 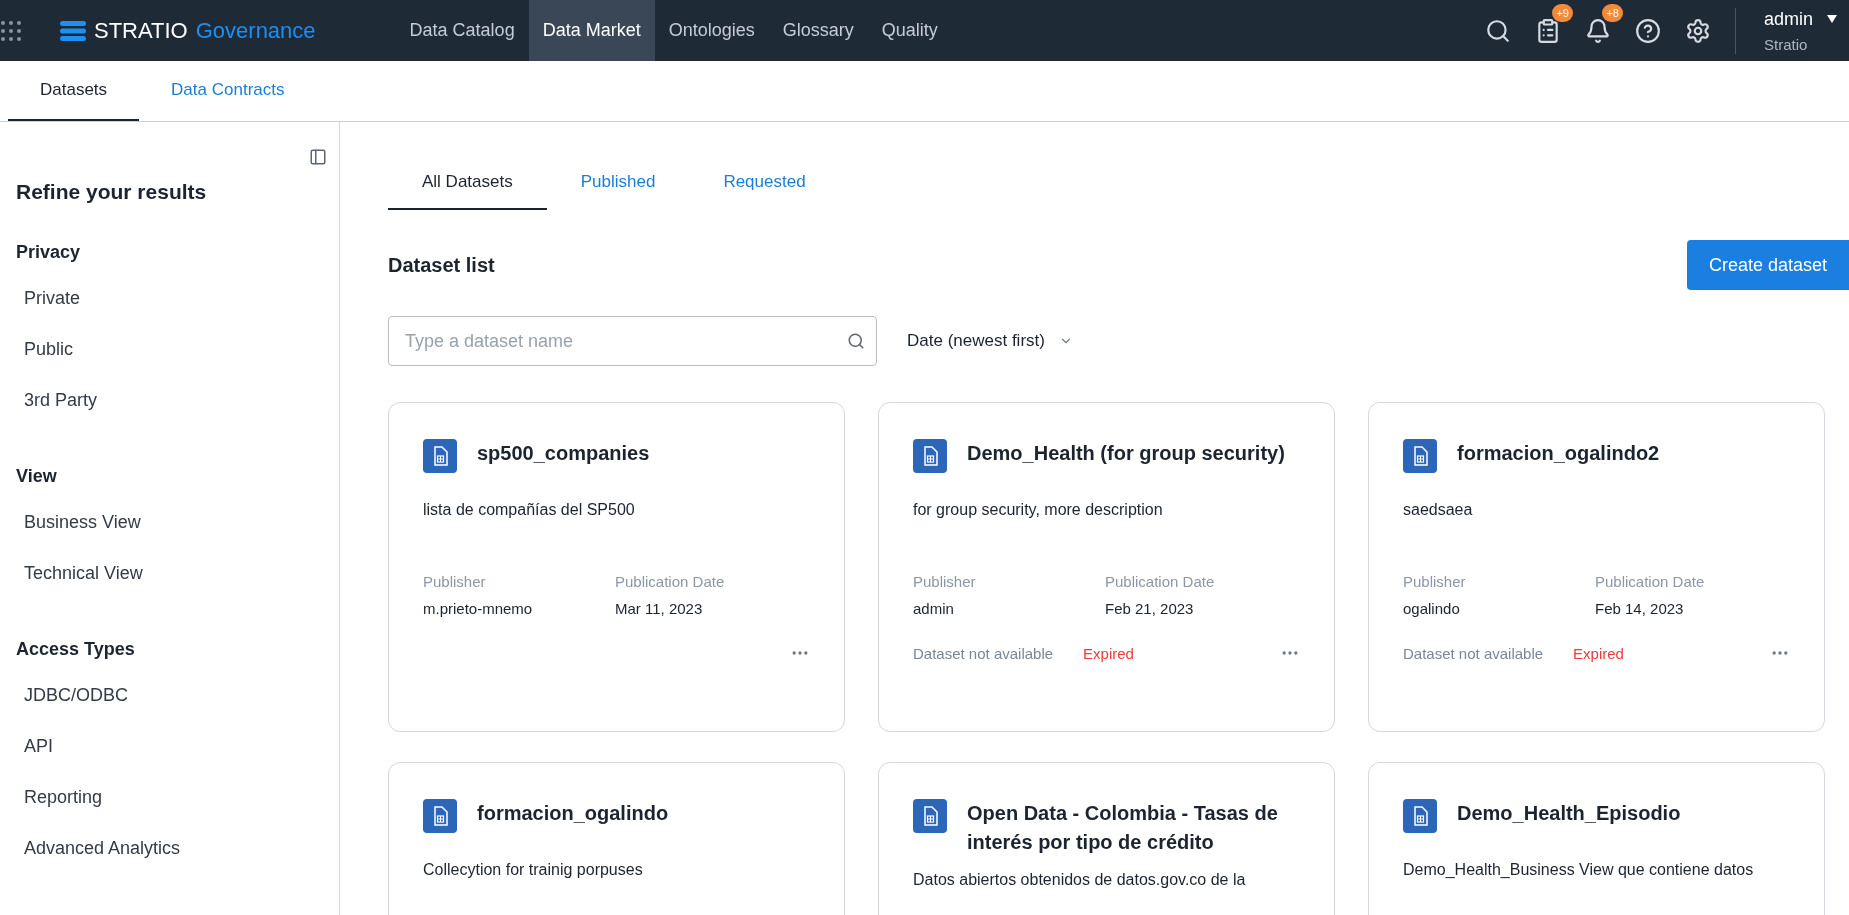 What do you see at coordinates (616, 567) in the screenshot?
I see `dataset-card: sp500_companies lista de compañías del SP500 Publisher Publication Date m.prieto-mnemo Mar 11, 2023` at bounding box center [616, 567].